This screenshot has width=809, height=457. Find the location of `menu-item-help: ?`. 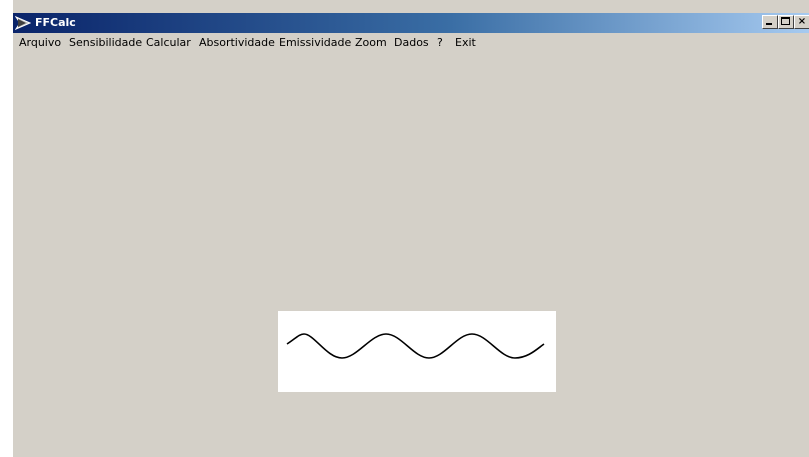

menu-item-help: ? is located at coordinates (440, 43).